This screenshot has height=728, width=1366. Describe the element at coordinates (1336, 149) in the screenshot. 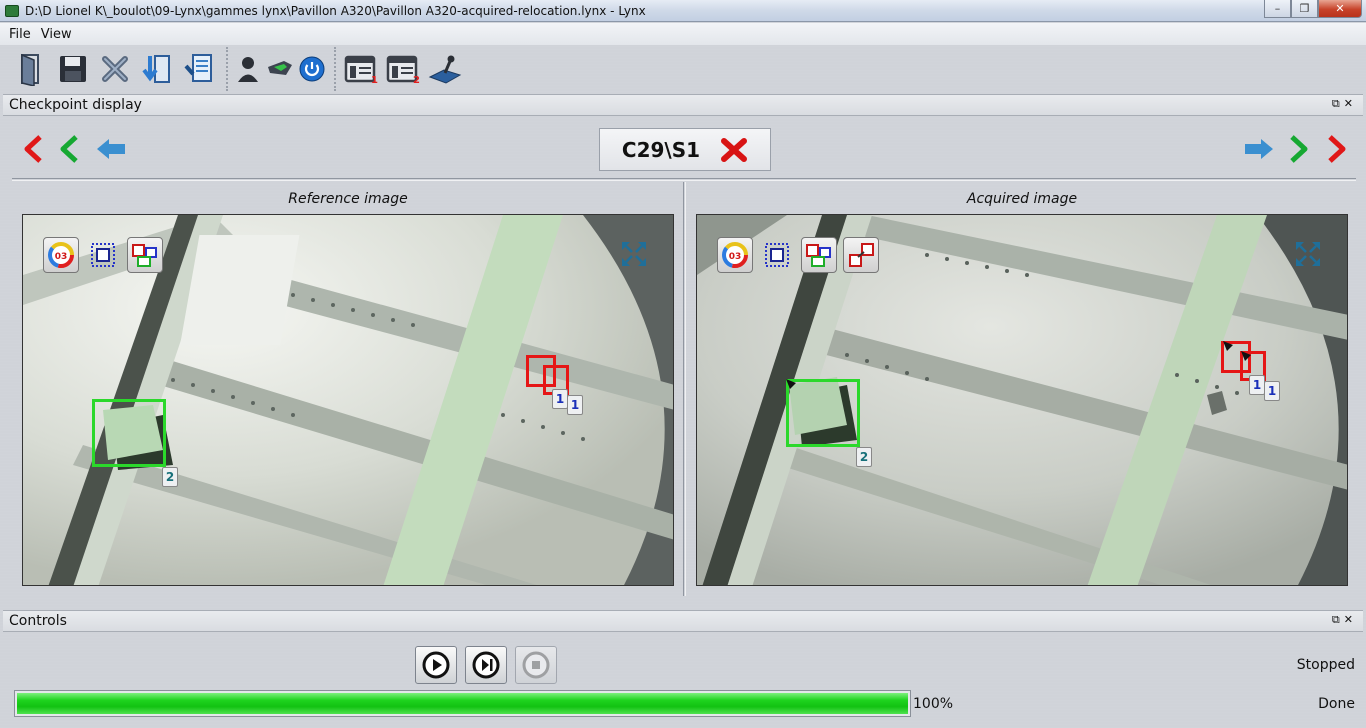

I see `last-checkpoint-red-arrow-icon` at that location.